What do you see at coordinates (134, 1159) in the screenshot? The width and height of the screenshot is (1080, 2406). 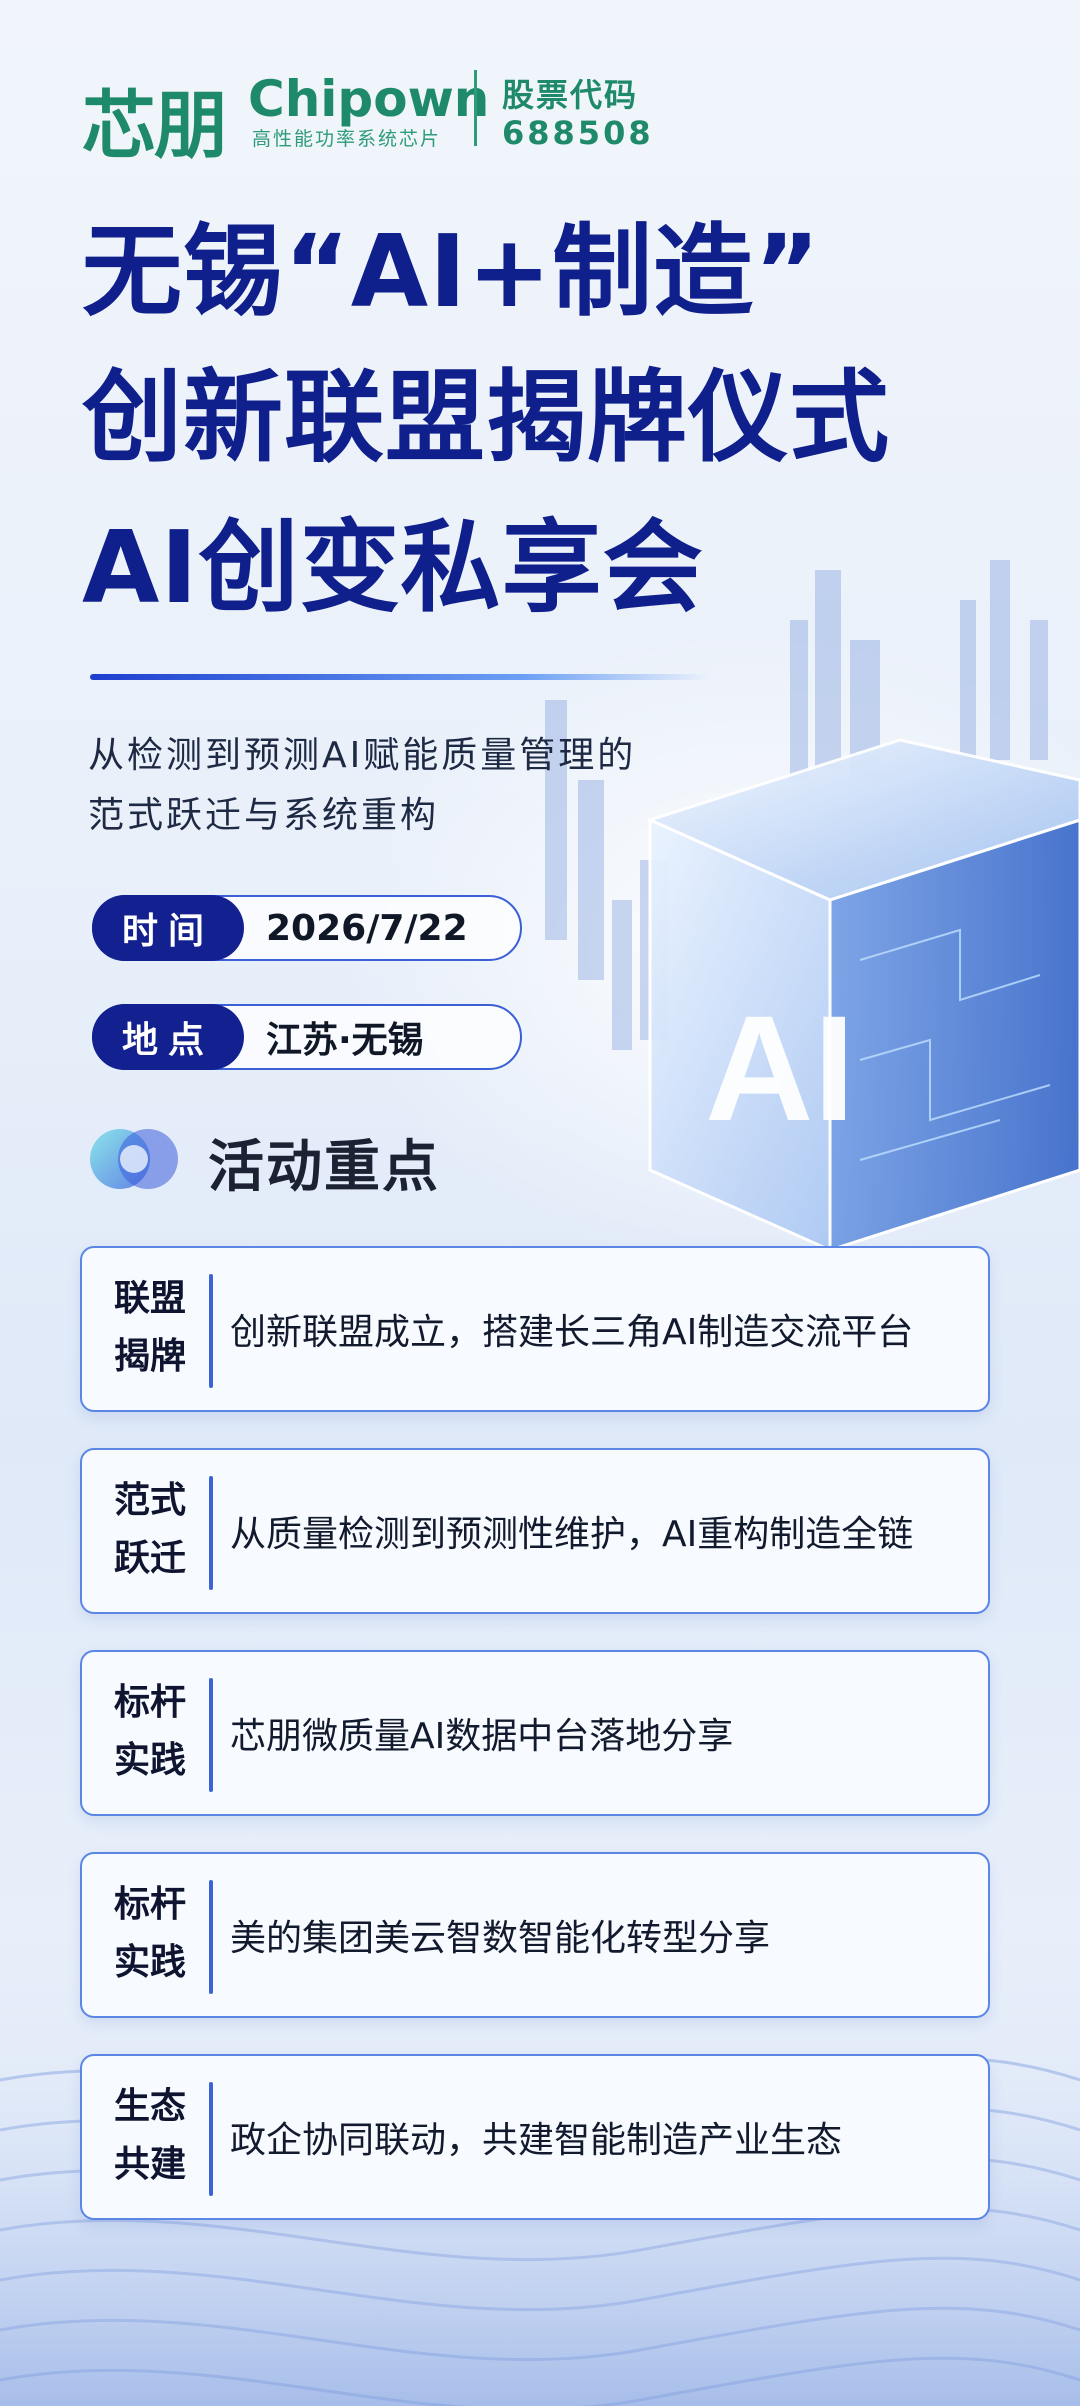 I see `highlight-swirl-icon` at bounding box center [134, 1159].